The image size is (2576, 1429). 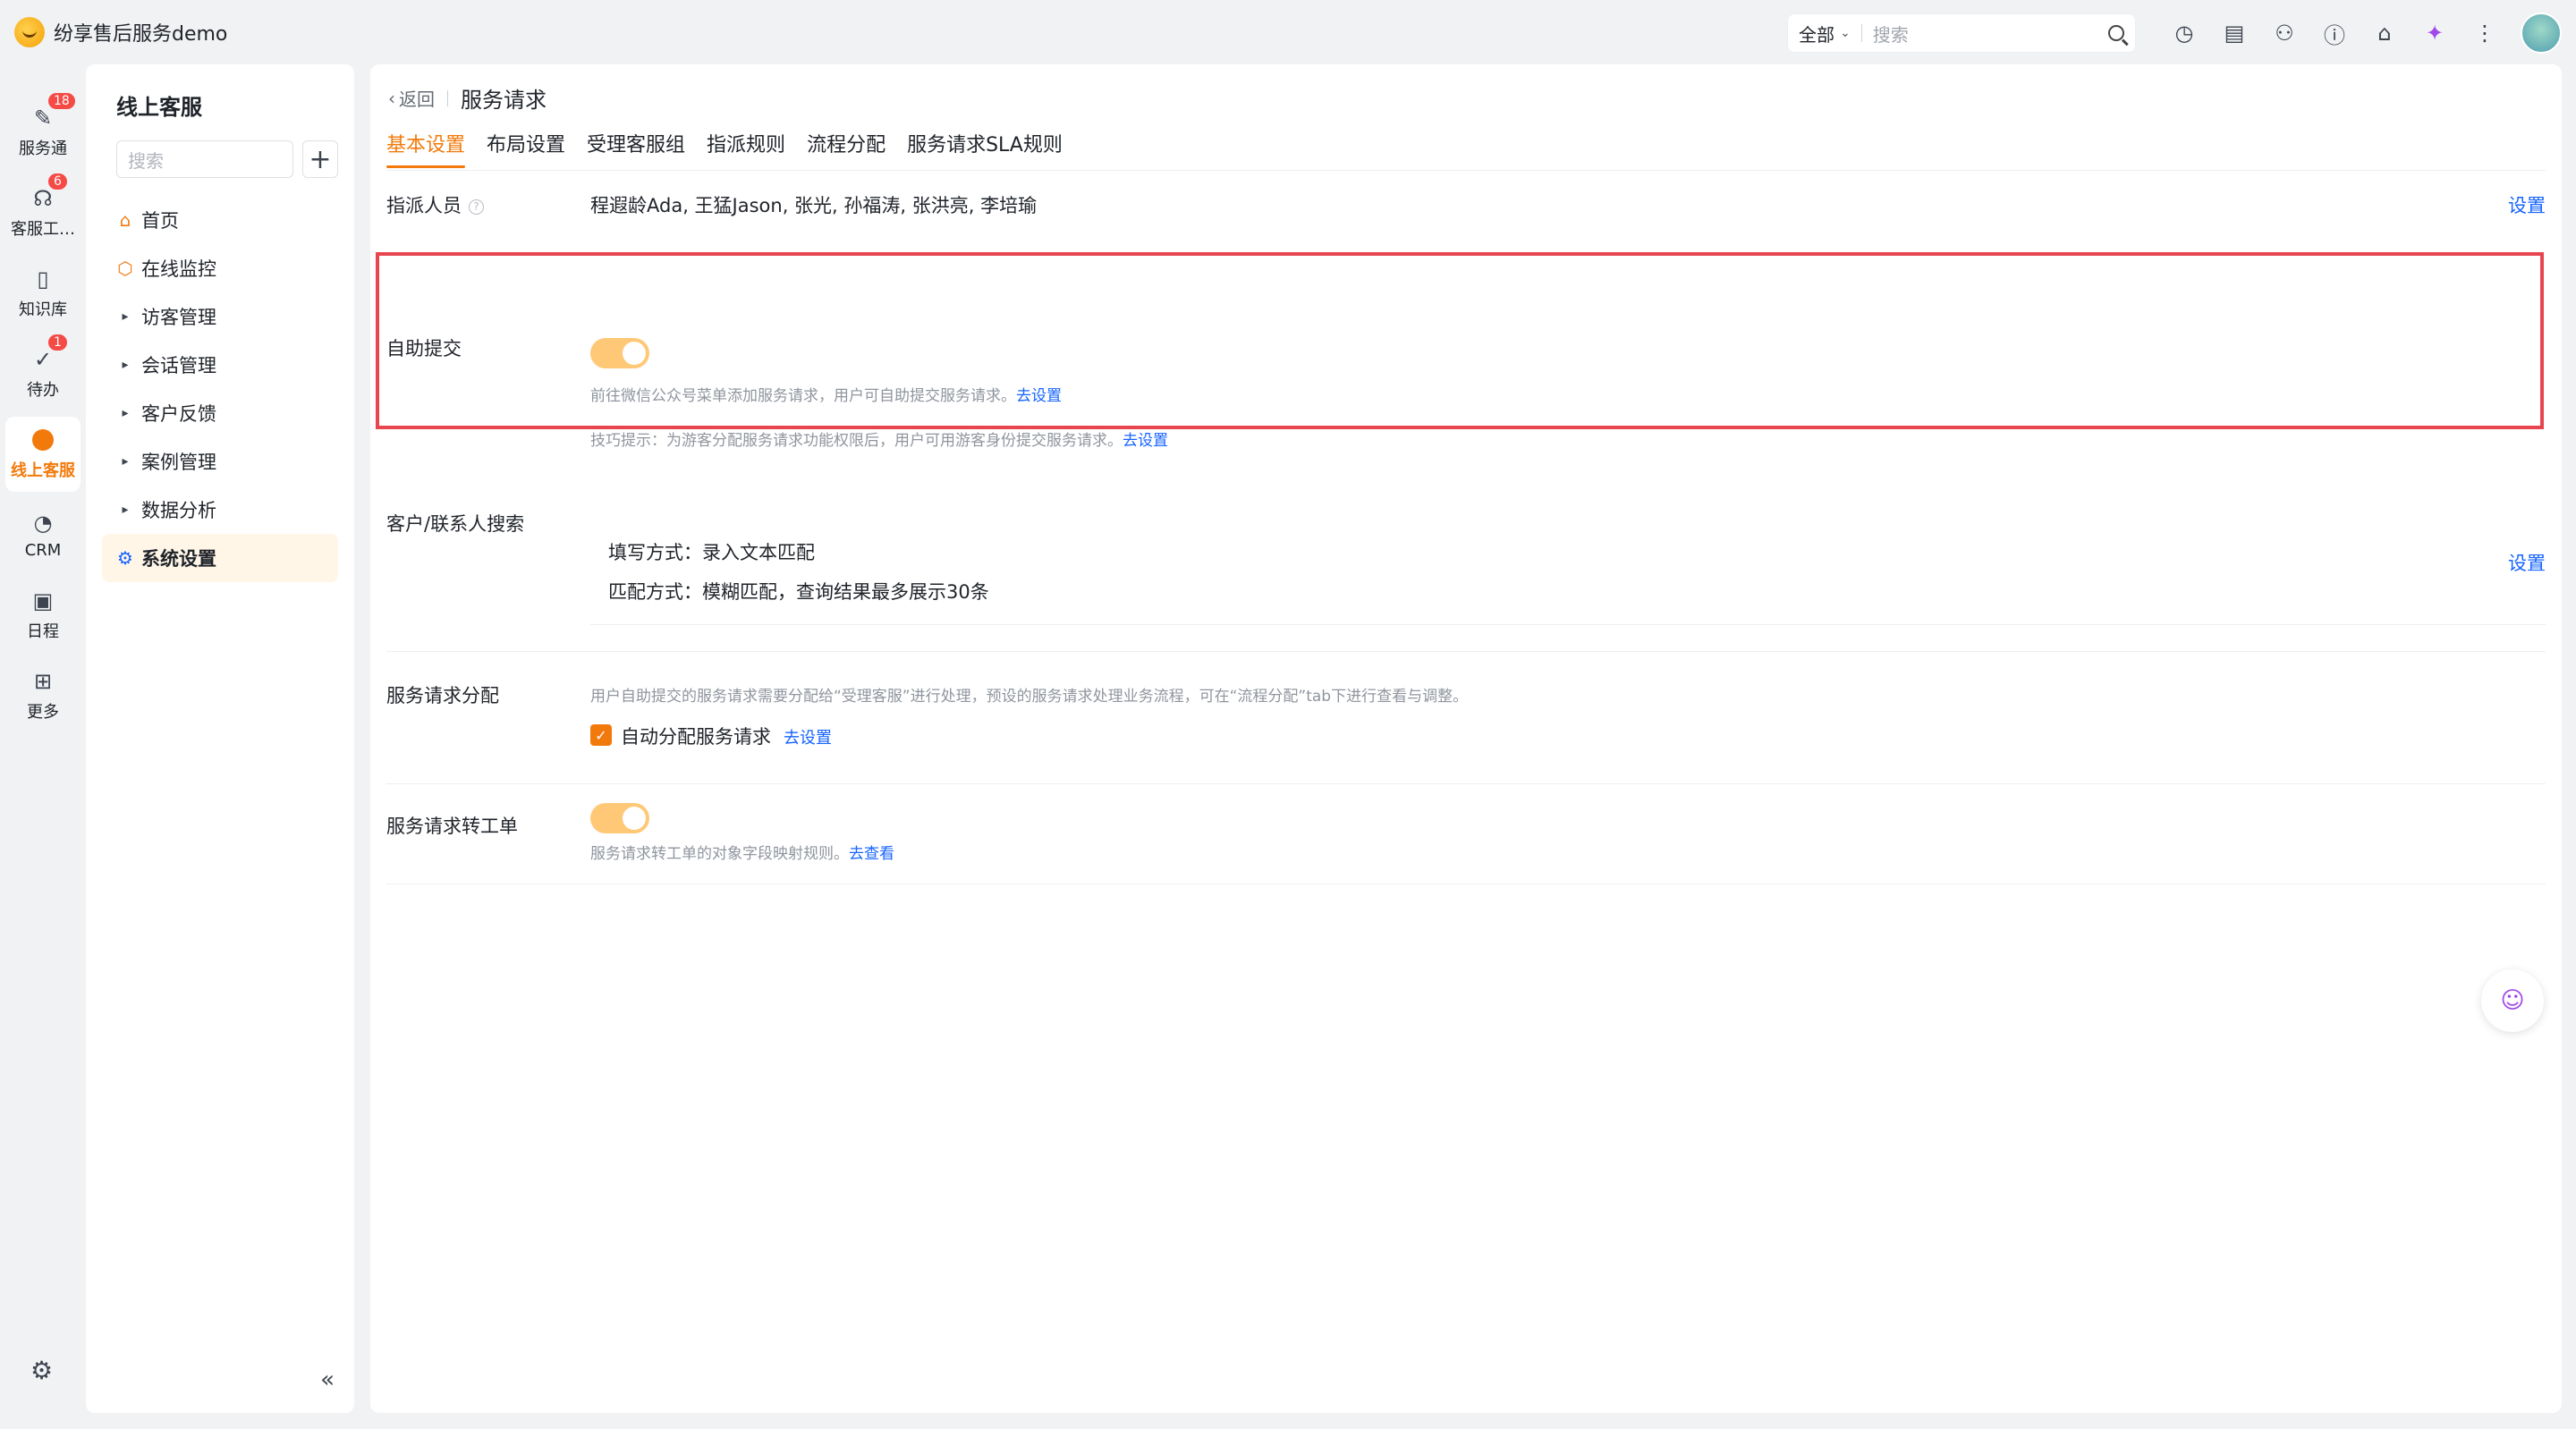 I want to click on rail-item-crm: ◔ CRM, so click(x=42, y=534).